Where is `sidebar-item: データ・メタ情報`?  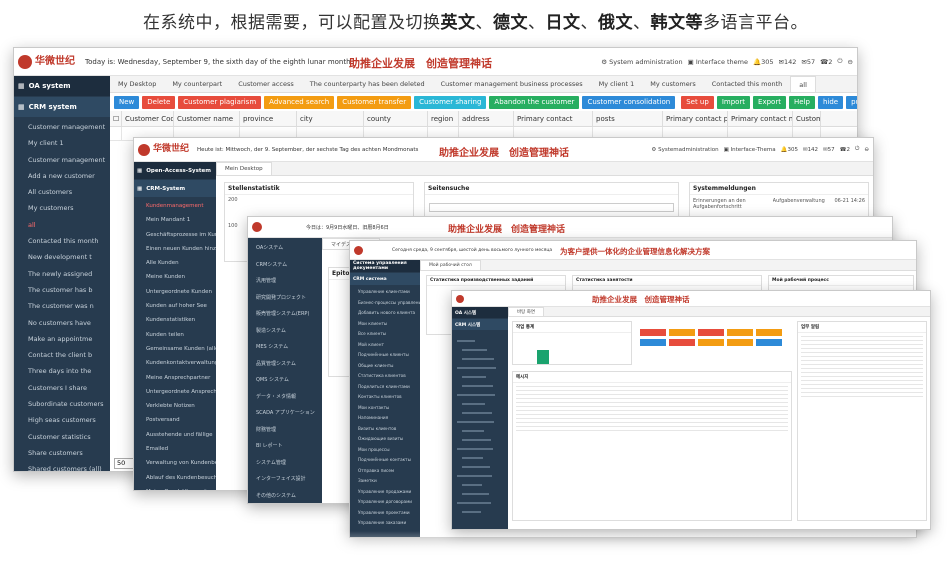 sidebar-item: データ・メタ情報 is located at coordinates (285, 397).